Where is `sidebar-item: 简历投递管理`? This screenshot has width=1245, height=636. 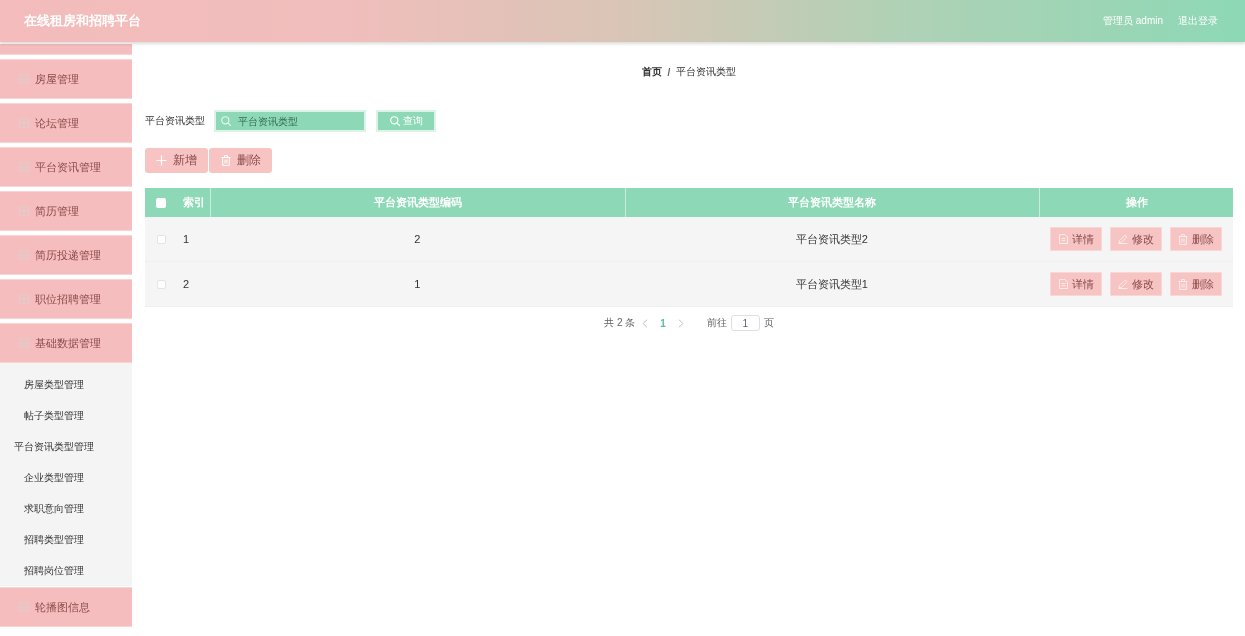 sidebar-item: 简历投递管理 is located at coordinates (66, 255).